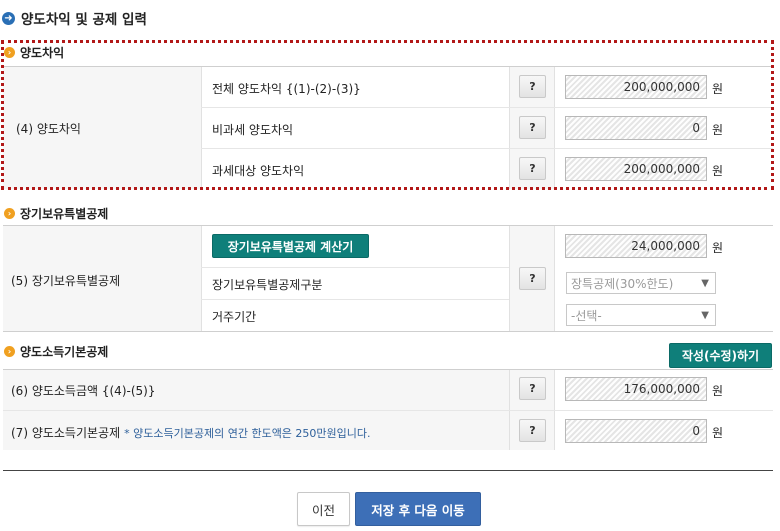  What do you see at coordinates (267, 285) in the screenshot?
I see `longterm-type-label: 장기보유특별공제구분` at bounding box center [267, 285].